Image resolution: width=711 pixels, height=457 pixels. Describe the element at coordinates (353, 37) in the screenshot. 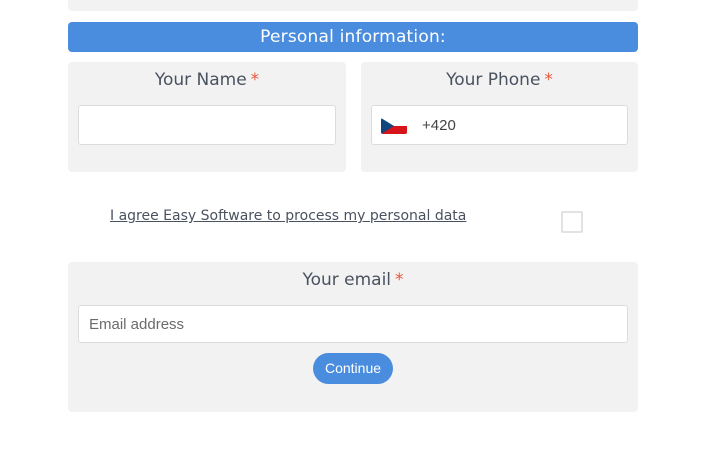

I see `section-header: Personal information:` at that location.